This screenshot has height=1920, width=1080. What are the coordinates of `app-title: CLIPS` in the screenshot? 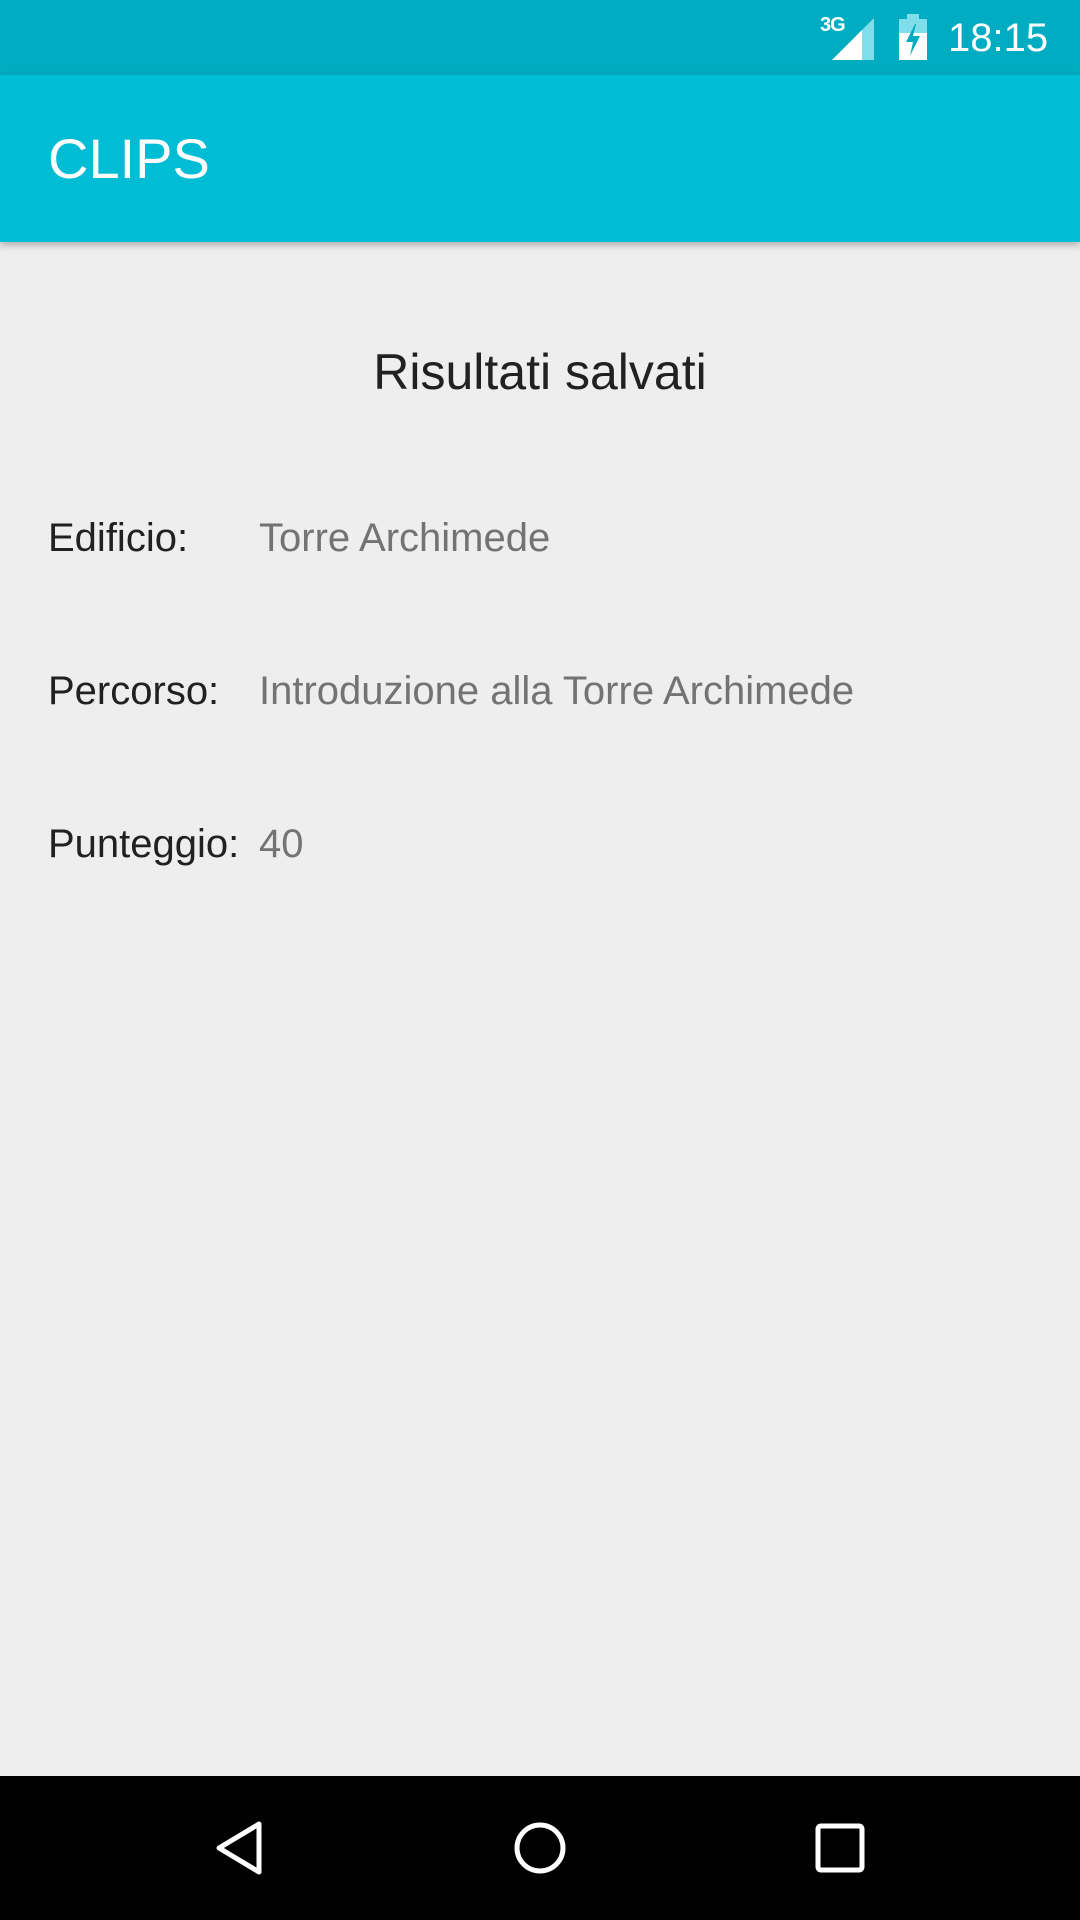 It's located at (129, 158).